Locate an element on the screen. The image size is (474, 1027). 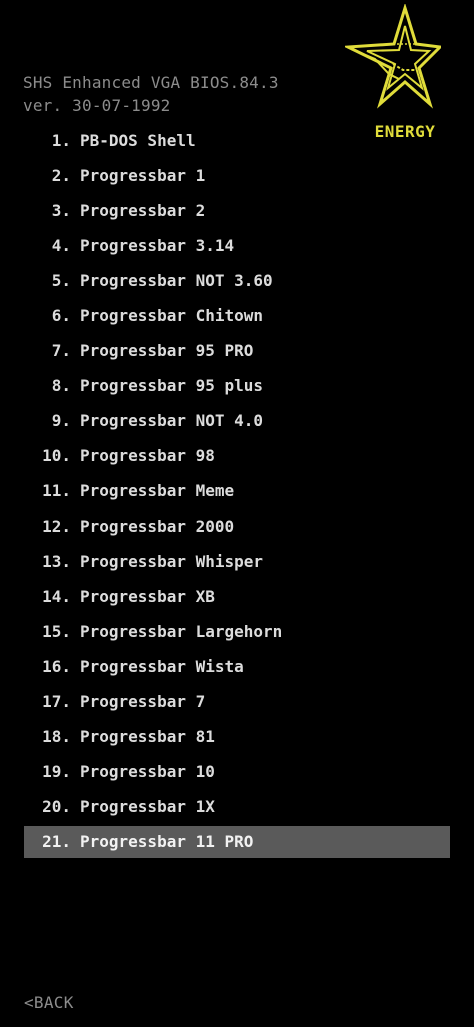
menu-item-number: 3. is located at coordinates (61, 210).